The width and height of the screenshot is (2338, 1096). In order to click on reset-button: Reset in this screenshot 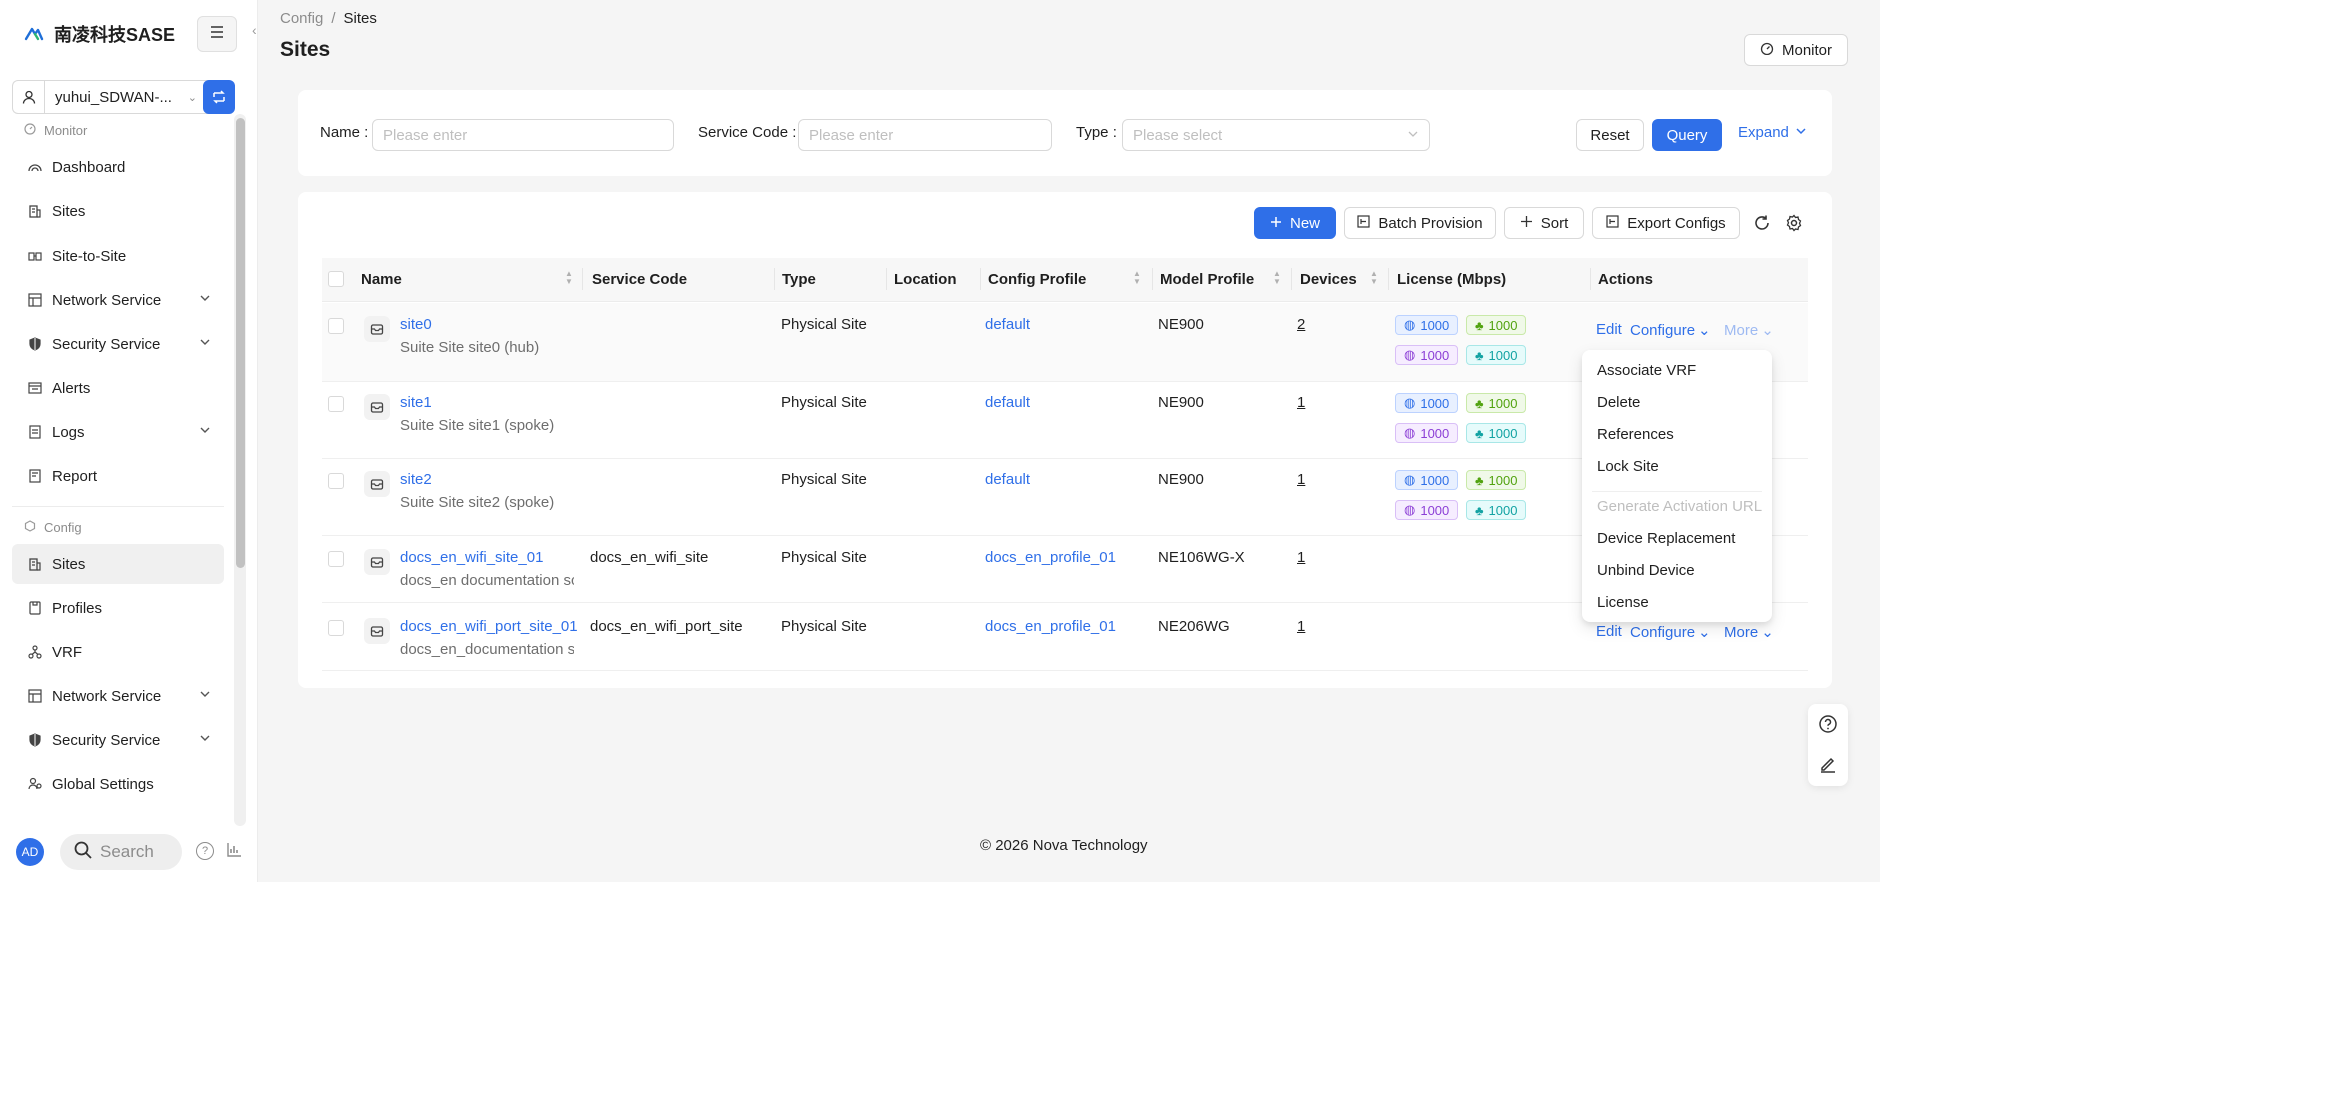, I will do `click(1610, 135)`.